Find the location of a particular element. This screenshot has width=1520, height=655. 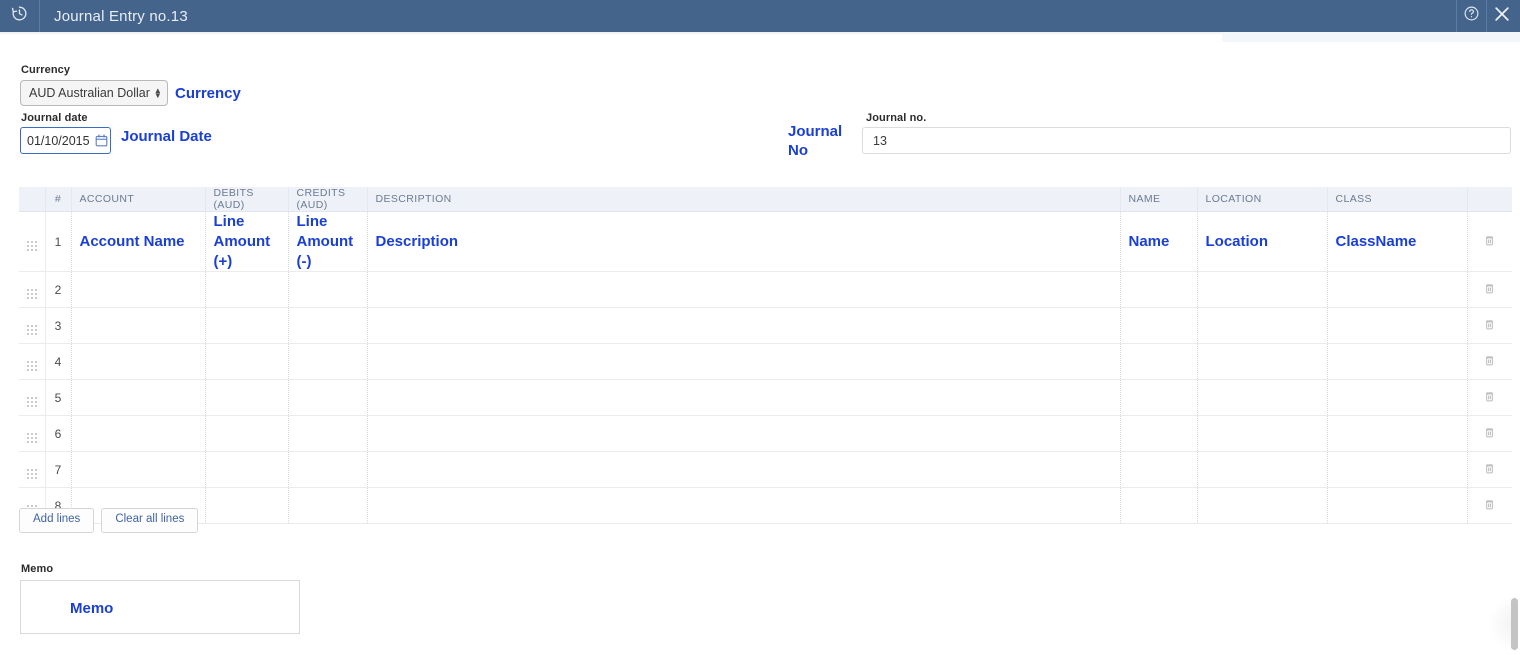

cell-name: Name is located at coordinates (1159, 242).